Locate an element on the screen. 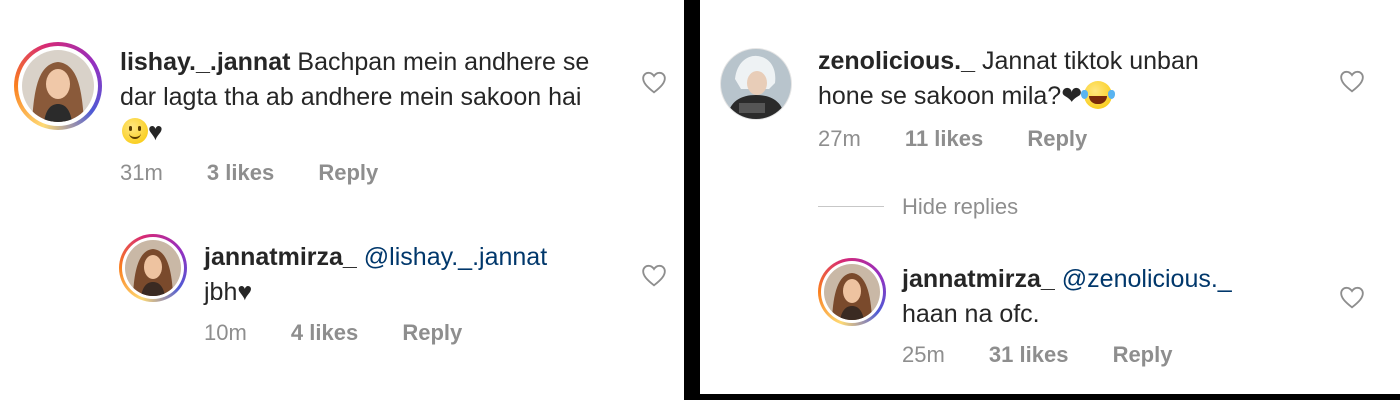 The width and height of the screenshot is (1400, 400). reply-meta: 25m 31 likes Reply is located at coordinates (1037, 355).